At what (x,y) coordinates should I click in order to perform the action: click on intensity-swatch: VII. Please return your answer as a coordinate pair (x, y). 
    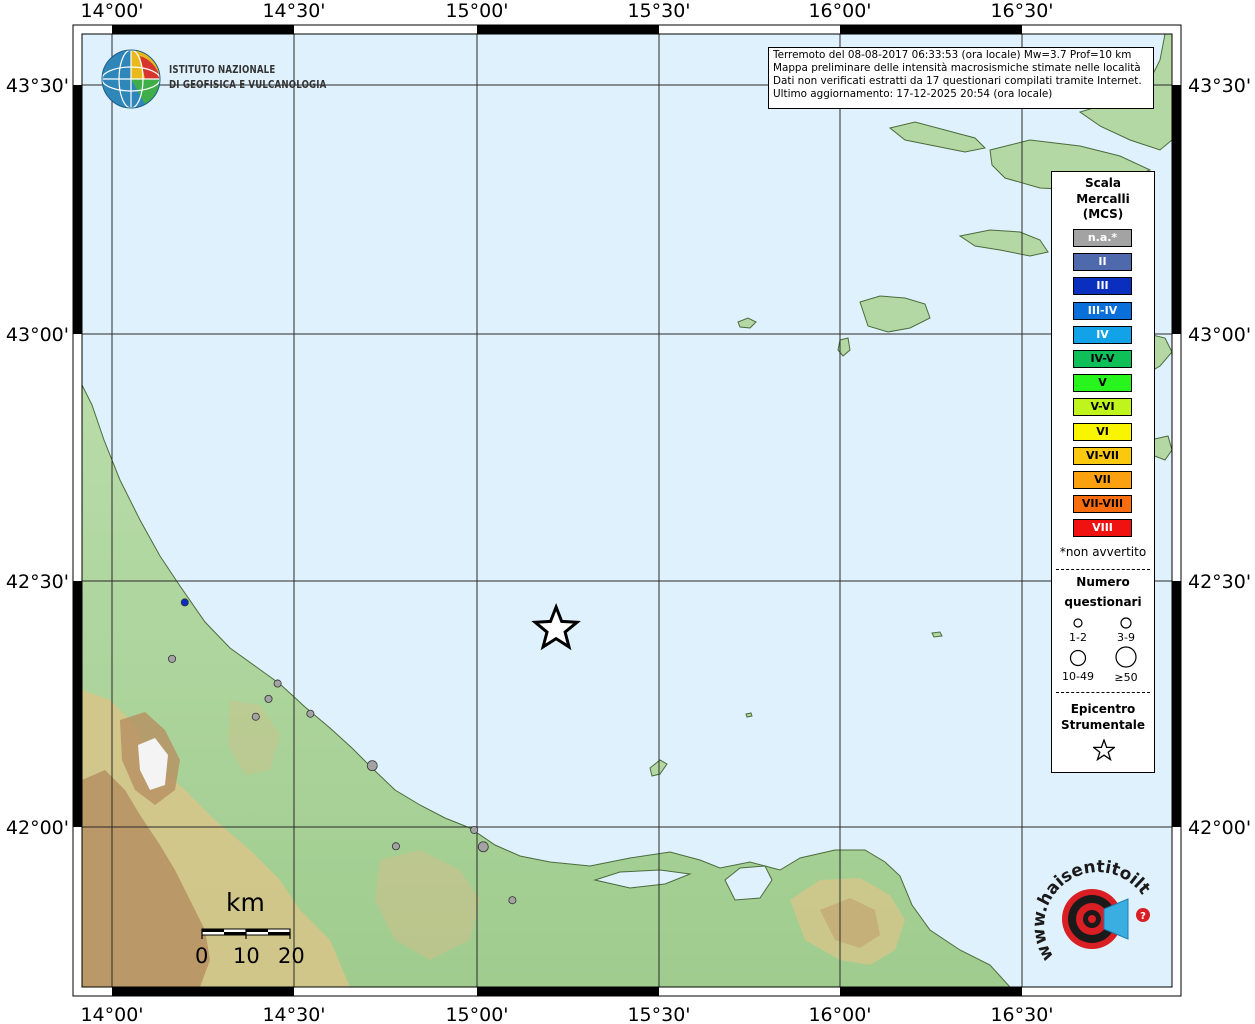
    Looking at the image, I should click on (1102, 480).